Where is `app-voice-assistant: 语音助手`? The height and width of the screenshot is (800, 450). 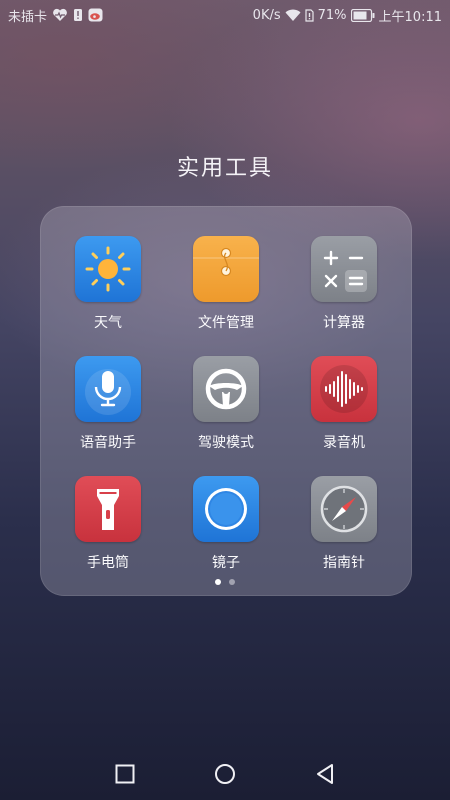
app-voice-assistant: 语音助手 is located at coordinates (108, 404).